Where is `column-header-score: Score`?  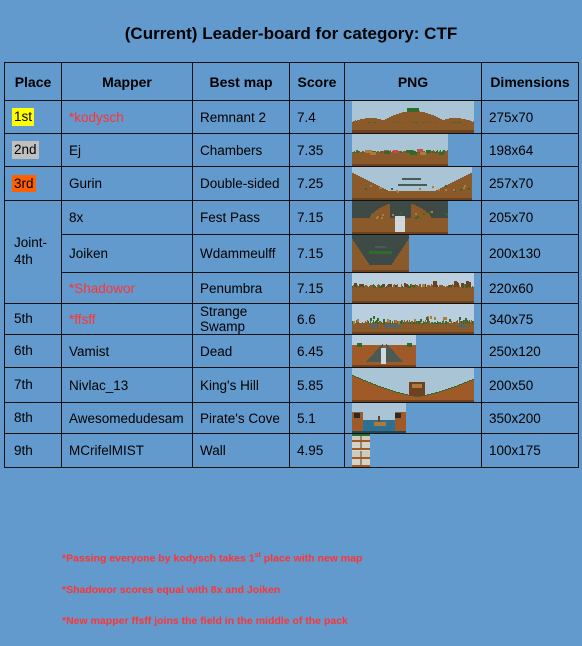
column-header-score: Score is located at coordinates (317, 81).